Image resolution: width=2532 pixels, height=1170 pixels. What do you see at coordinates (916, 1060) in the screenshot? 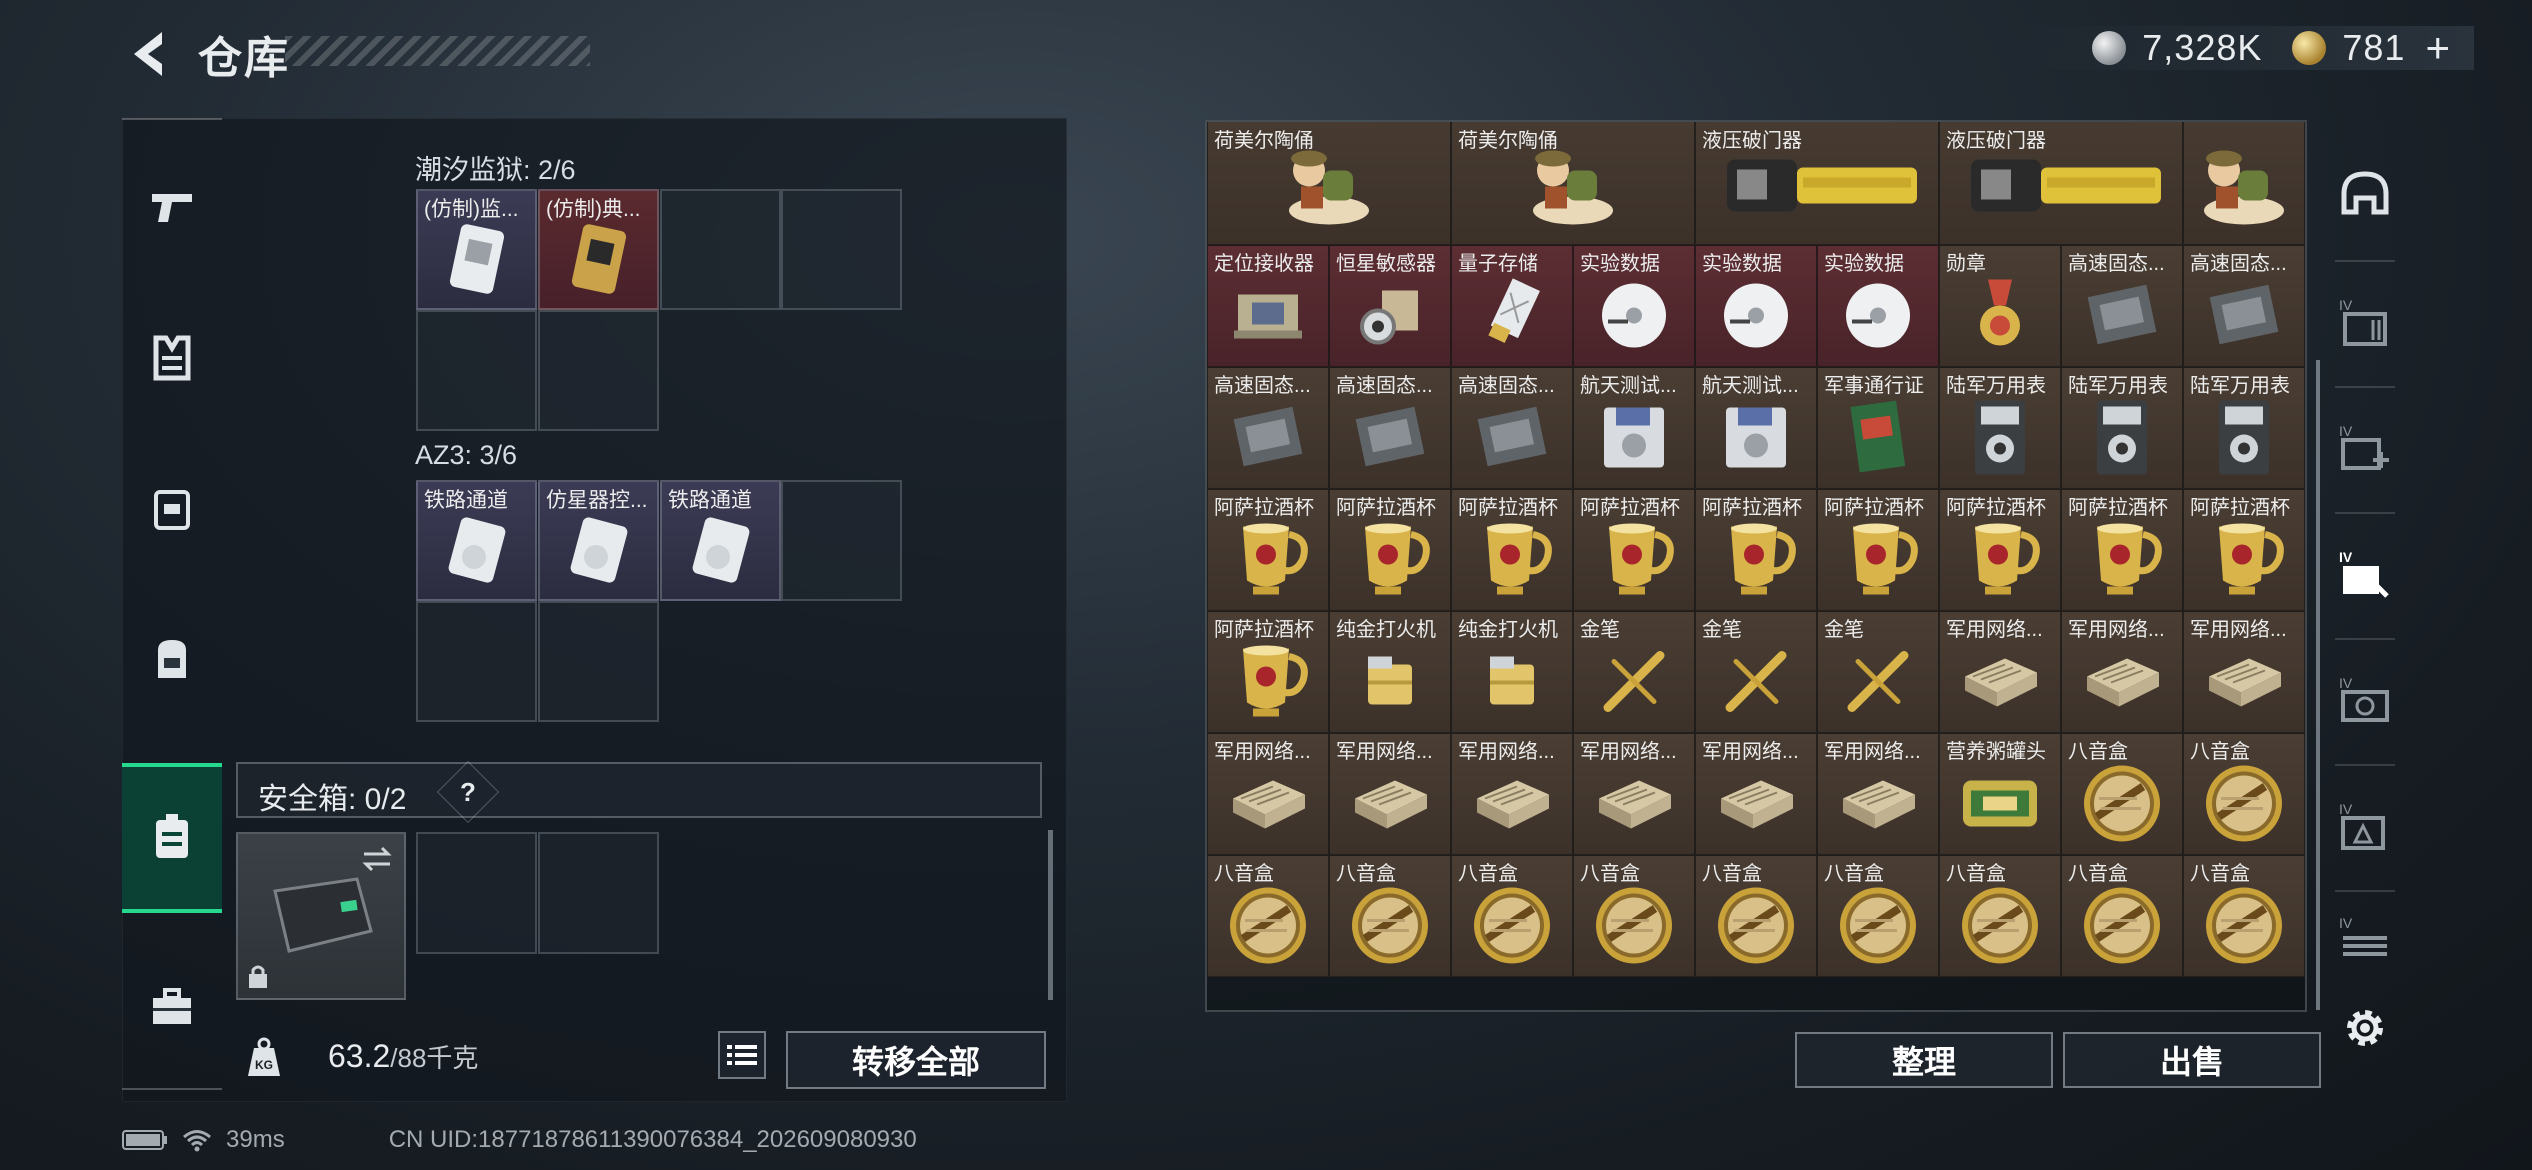
I see `transfer-all-button: 转移全部` at bounding box center [916, 1060].